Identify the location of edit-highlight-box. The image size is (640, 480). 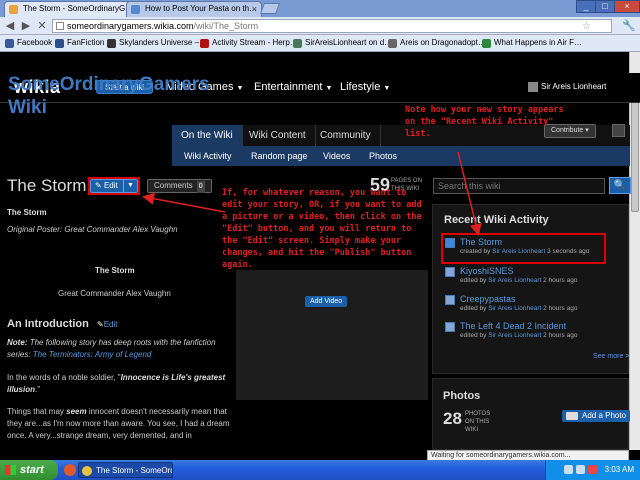
(114, 186).